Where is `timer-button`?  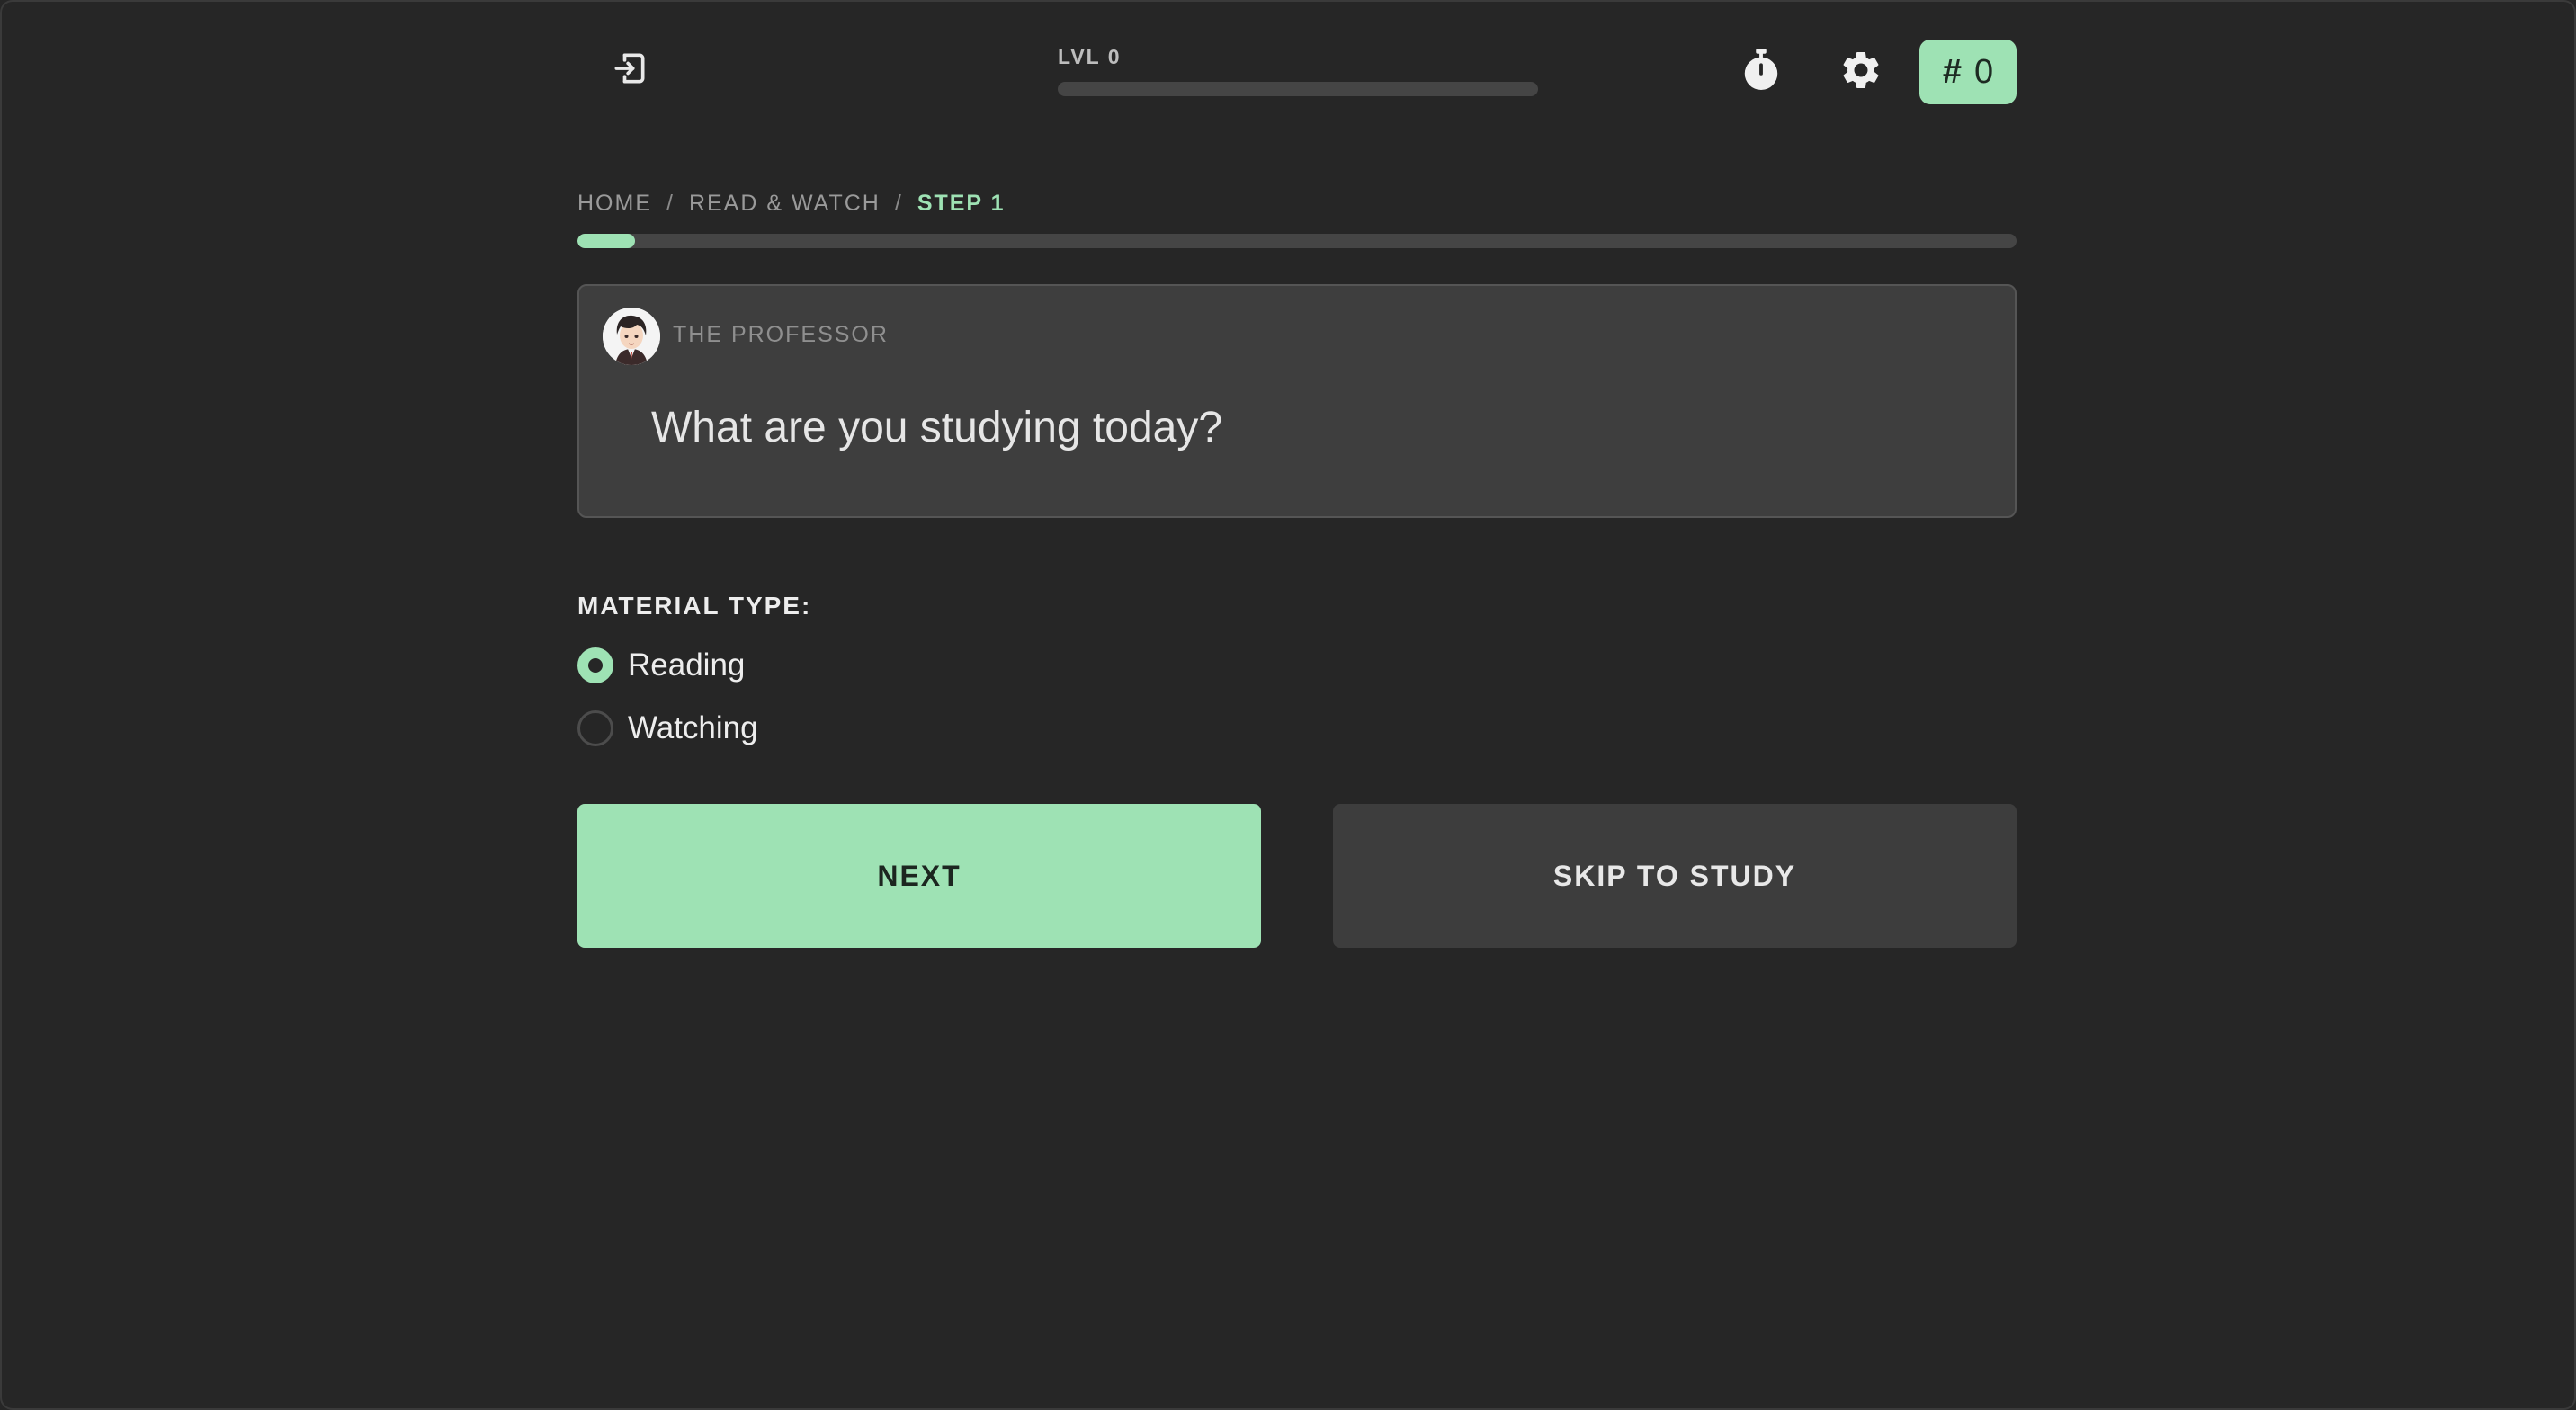 timer-button is located at coordinates (1761, 72).